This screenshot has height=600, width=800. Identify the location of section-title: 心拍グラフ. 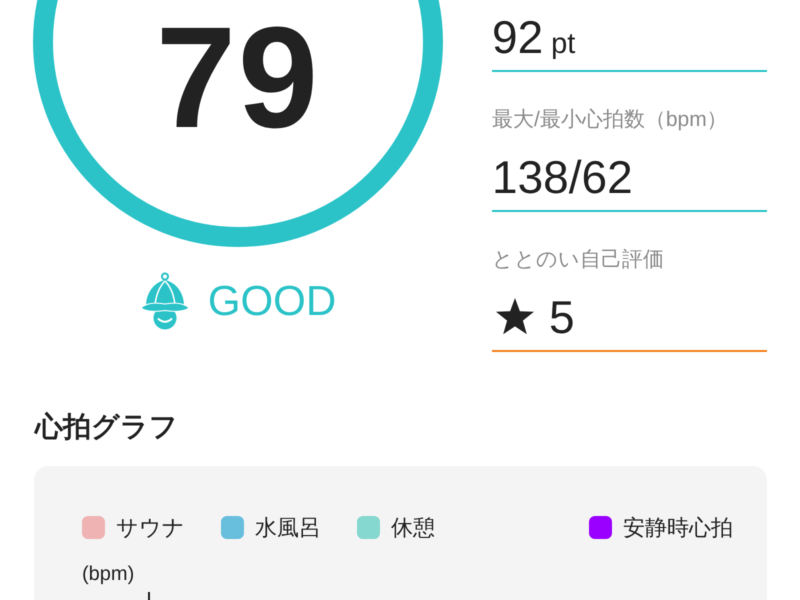
(106, 427).